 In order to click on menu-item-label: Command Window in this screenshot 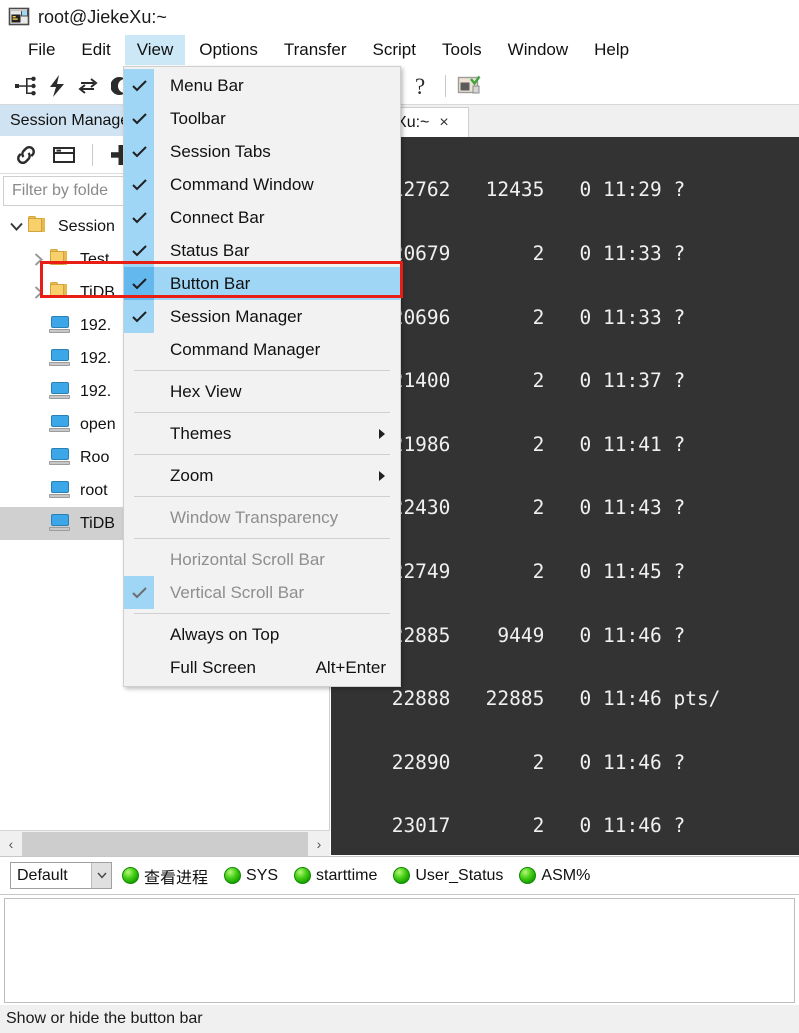, I will do `click(242, 184)`.